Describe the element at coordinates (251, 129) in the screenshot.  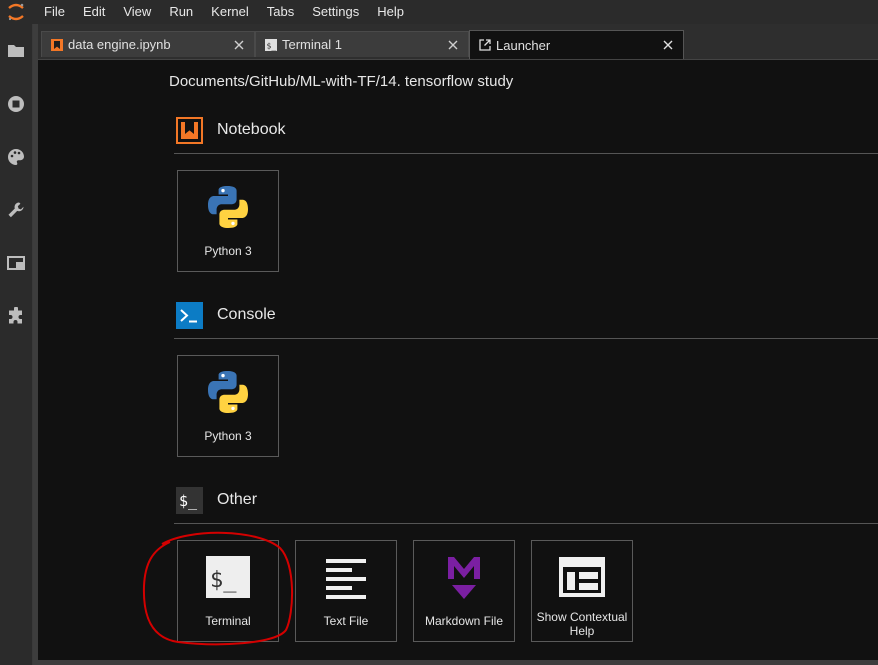
I see `section-title: Notebook` at that location.